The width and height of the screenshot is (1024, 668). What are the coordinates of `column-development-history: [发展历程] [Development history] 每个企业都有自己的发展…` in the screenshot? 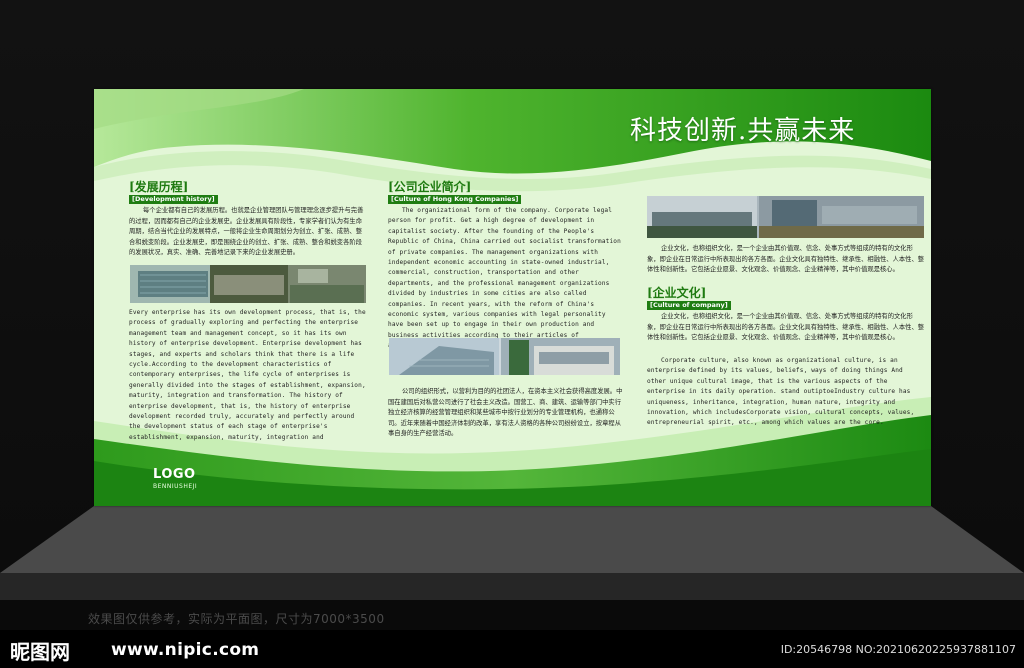 It's located at (248, 311).